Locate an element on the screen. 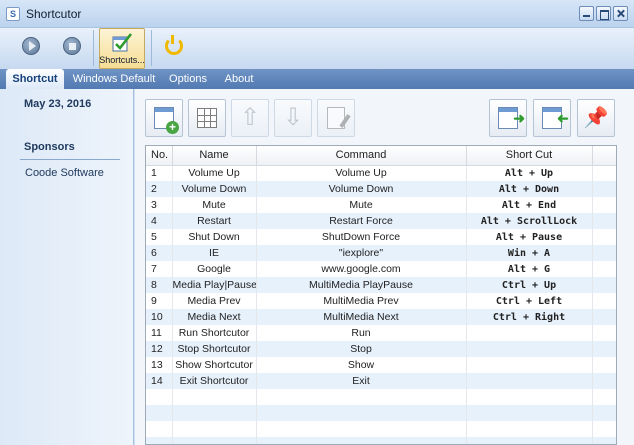  table-row: 1 Volume Up Volume Up Alt + Up is located at coordinates (381, 173).